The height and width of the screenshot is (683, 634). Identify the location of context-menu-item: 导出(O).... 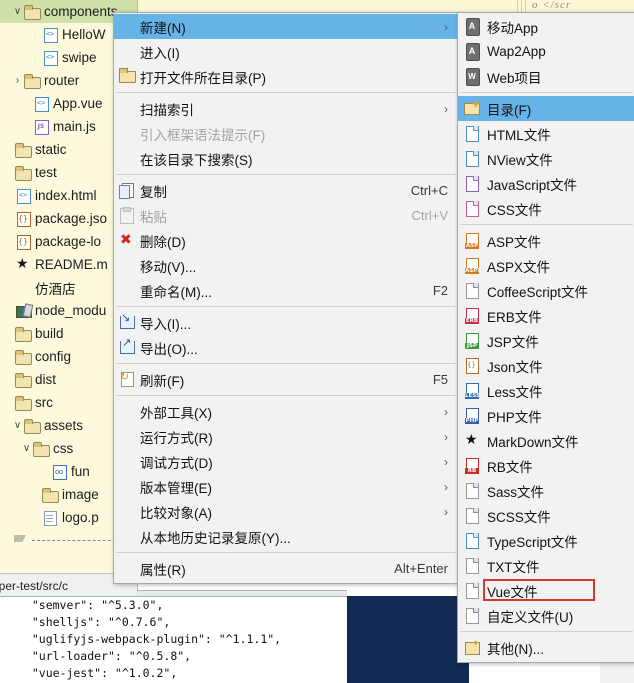
(286, 347).